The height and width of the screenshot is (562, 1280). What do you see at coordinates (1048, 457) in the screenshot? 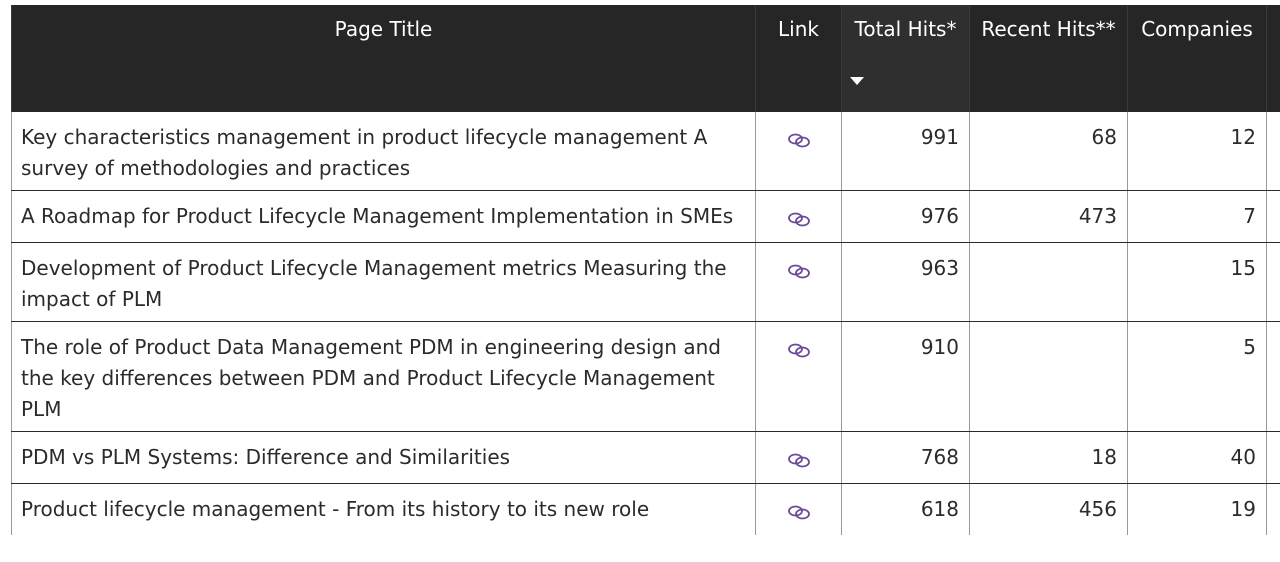
I see `recent-hits-cell: 18` at bounding box center [1048, 457].